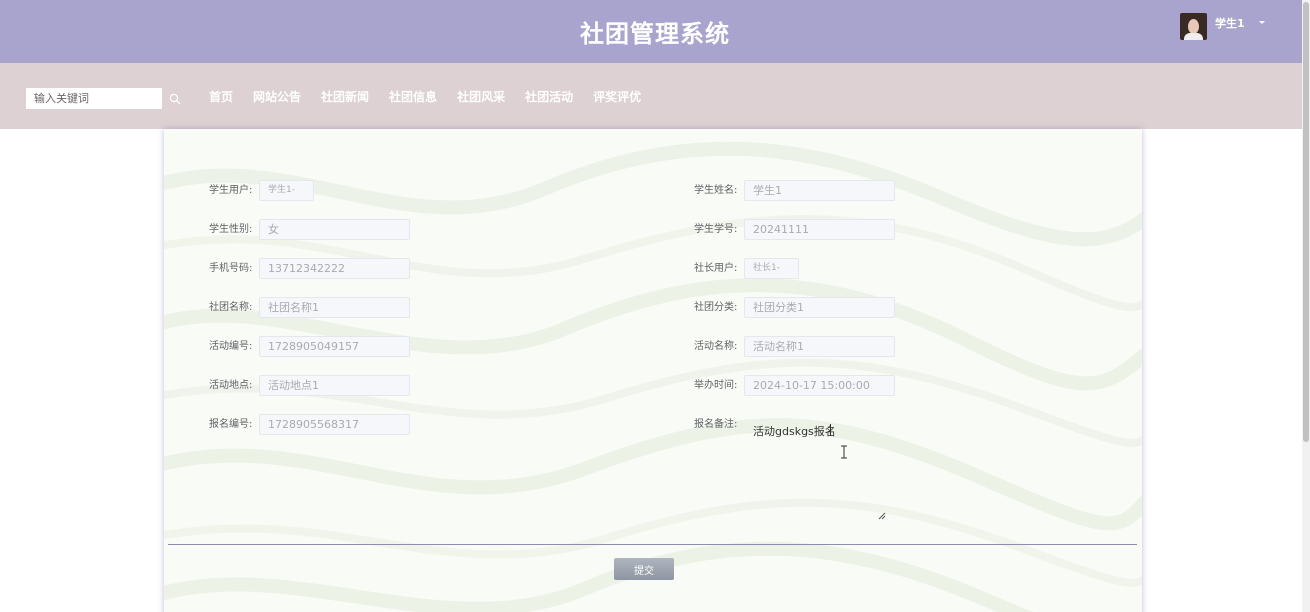 The width and height of the screenshot is (1310, 612). I want to click on text-cursor, so click(830, 430).